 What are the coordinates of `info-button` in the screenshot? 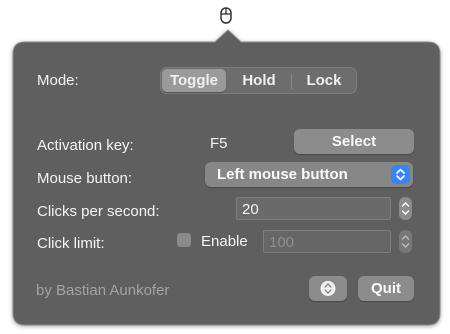 It's located at (328, 288).